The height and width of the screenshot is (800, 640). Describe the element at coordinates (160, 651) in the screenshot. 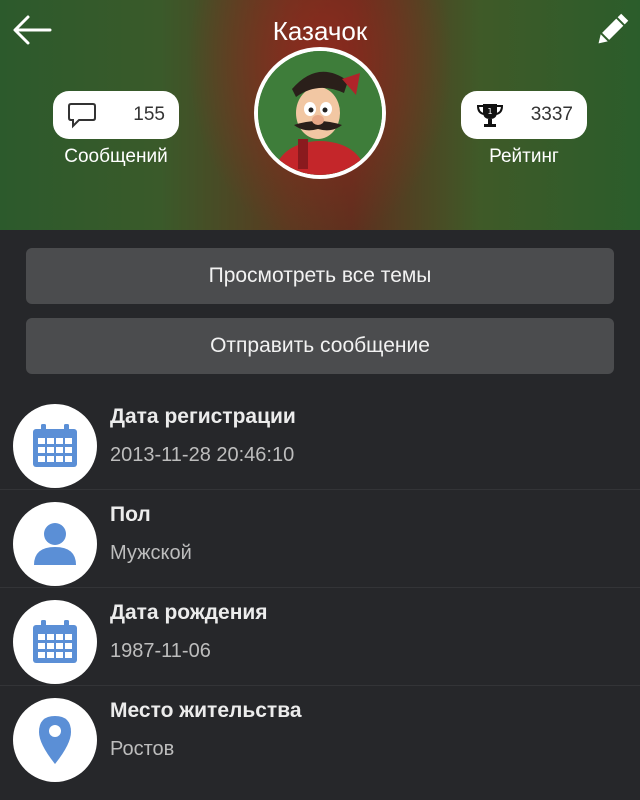

I see `info-value: 1987-11-06` at that location.